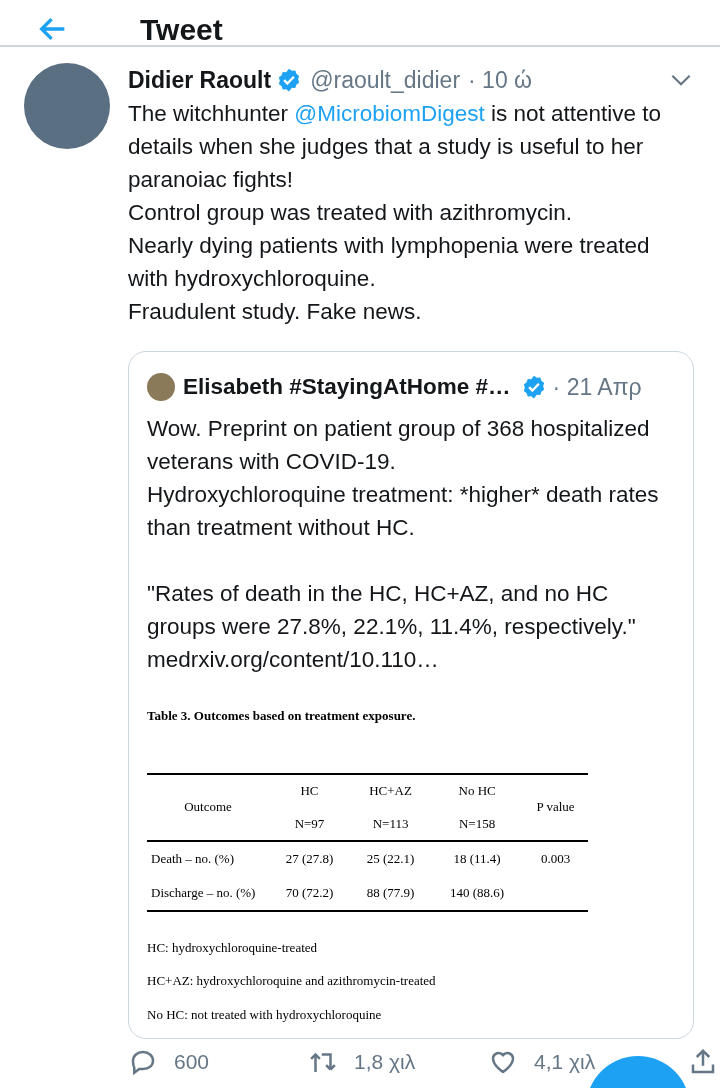 Image resolution: width=720 pixels, height=1088 pixels. Describe the element at coordinates (403, 528) in the screenshot. I see `quoted-text: Wow. Preprint on patient group of 368 hospitalized veterans with COVID-19. Hydroxychloroquine treatment: *higher* death rates than treatment without HC. "Rates of death in the HC, HC+AZ, and no HC groups were 27.8%, 22.1%, 11.4%, respectively."` at that location.